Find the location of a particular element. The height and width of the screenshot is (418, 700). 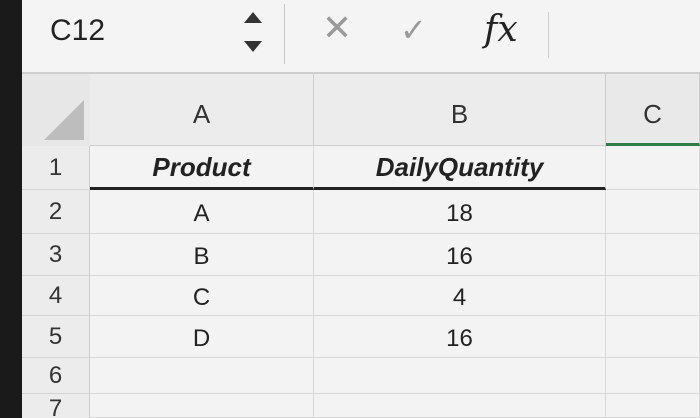

chevron-up-icon is located at coordinates (253, 17).